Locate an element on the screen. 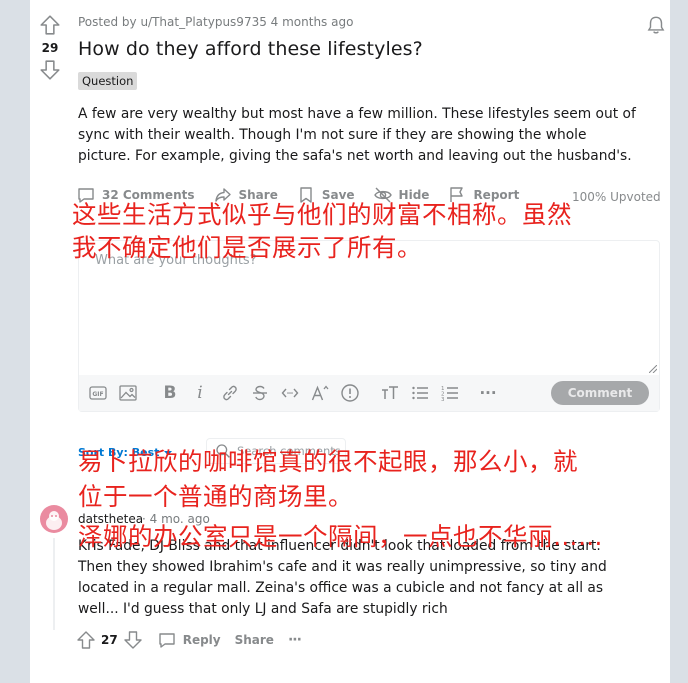 The height and width of the screenshot is (683, 688). reply-button: Reply is located at coordinates (189, 640).